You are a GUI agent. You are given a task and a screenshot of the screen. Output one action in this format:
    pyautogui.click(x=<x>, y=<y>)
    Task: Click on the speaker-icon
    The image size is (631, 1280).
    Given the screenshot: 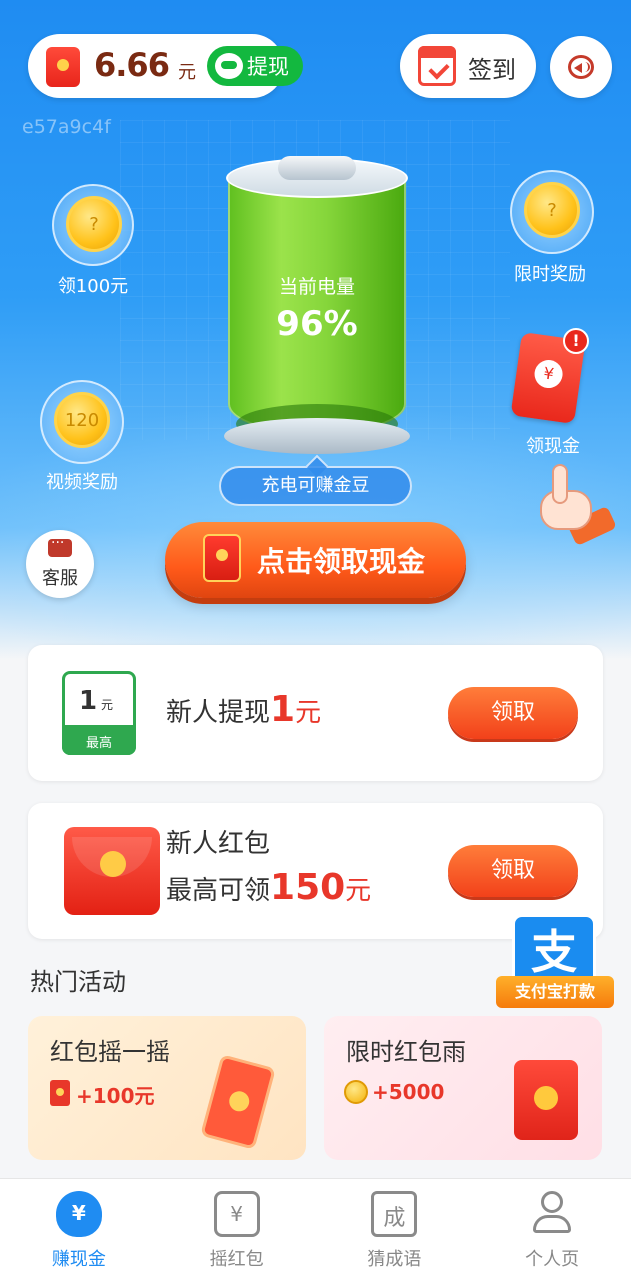 What is the action you would take?
    pyautogui.click(x=581, y=67)
    